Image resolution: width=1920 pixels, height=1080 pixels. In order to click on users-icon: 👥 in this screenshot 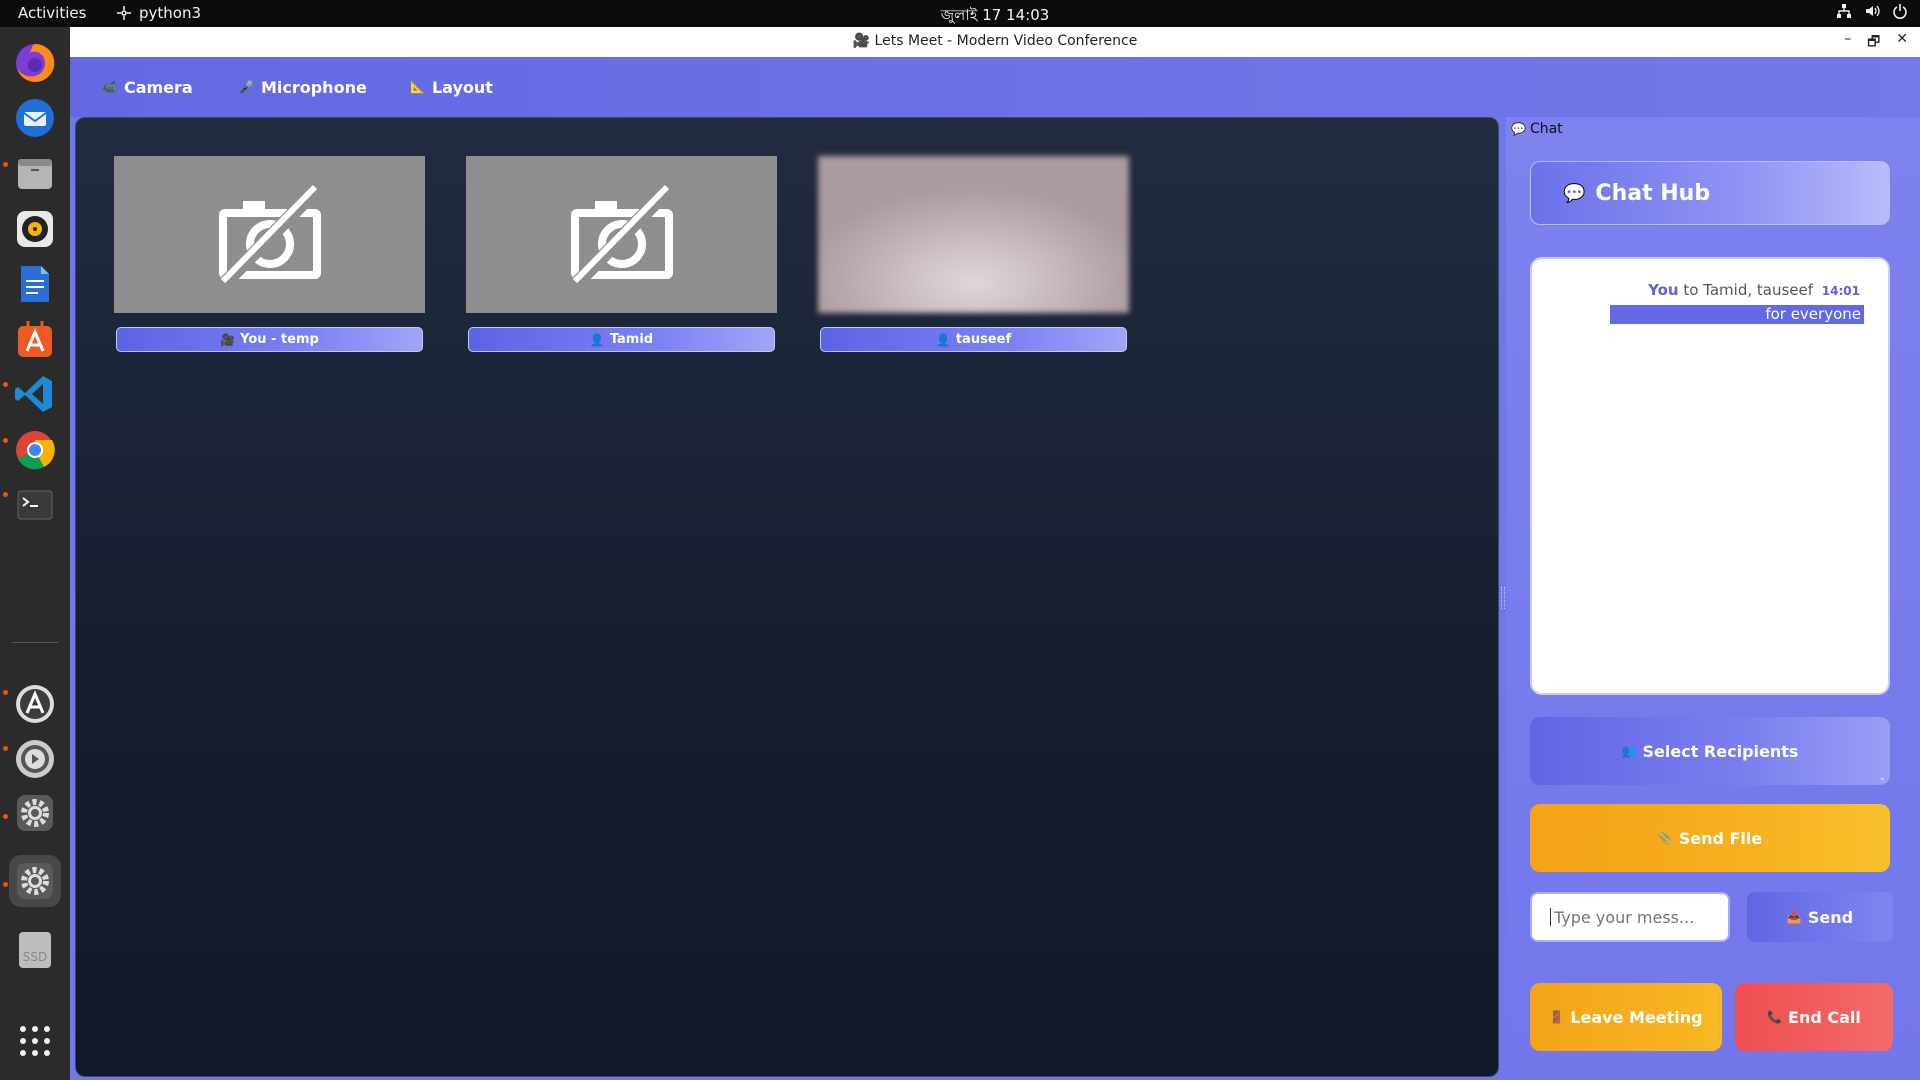, I will do `click(1629, 751)`.